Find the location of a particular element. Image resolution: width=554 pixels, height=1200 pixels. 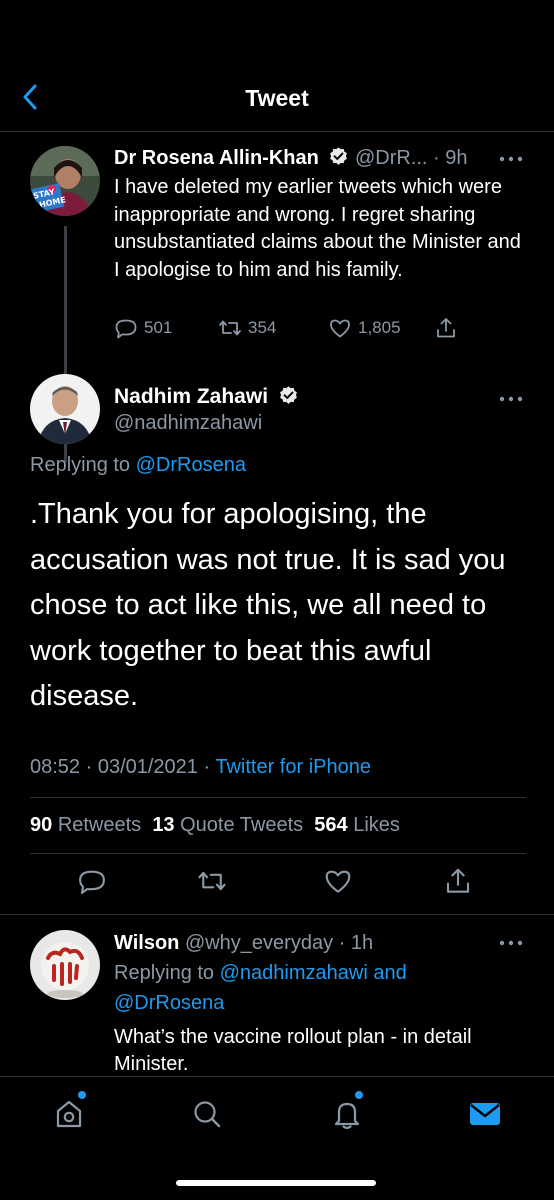

quote-tweets-stat: 13 Quote Tweets is located at coordinates (227, 825).